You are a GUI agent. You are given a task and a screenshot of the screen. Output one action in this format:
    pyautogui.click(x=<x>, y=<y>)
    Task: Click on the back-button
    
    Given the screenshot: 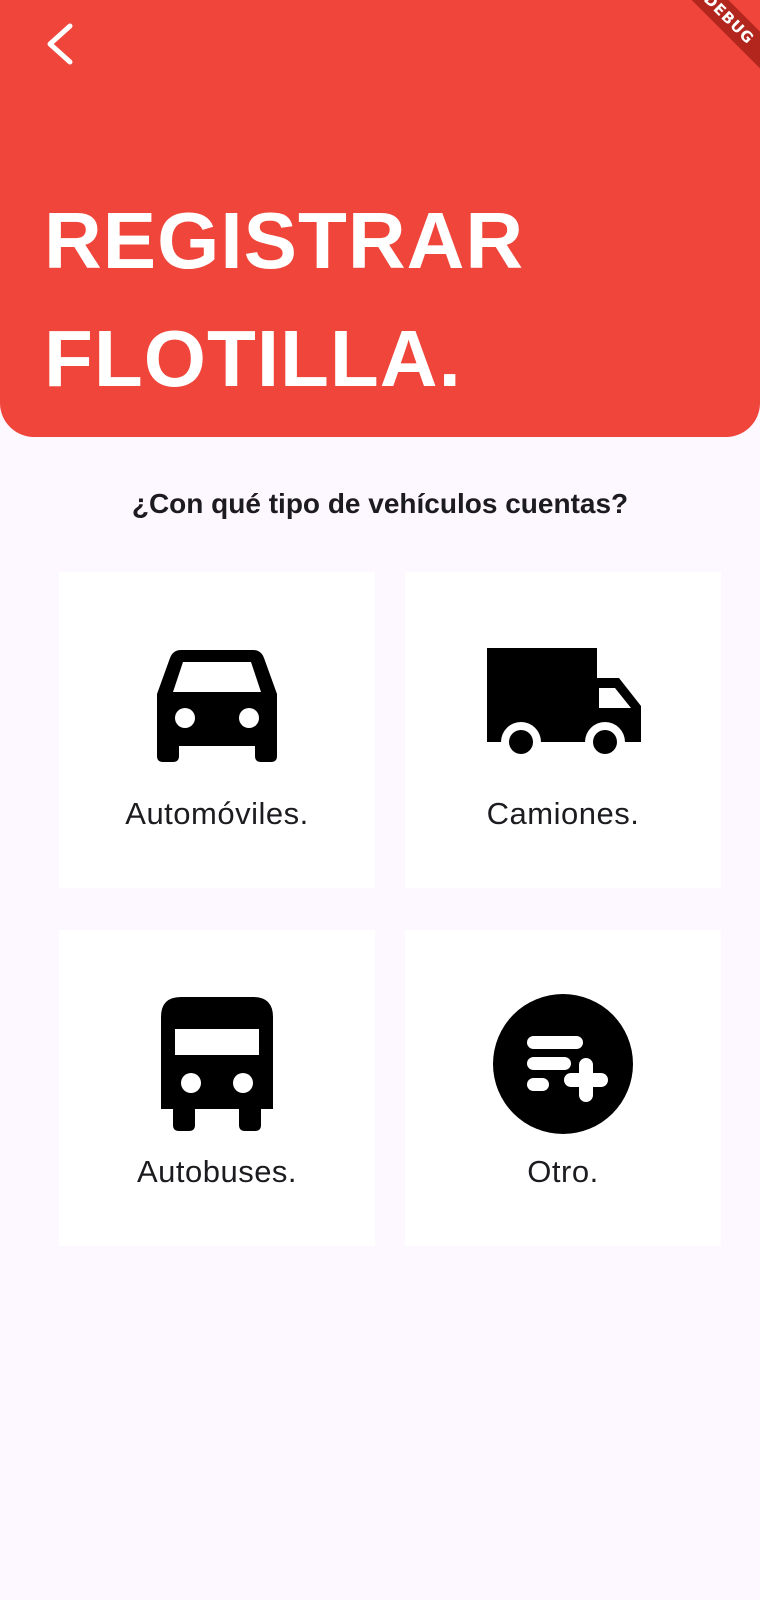 What is the action you would take?
    pyautogui.click(x=60, y=44)
    